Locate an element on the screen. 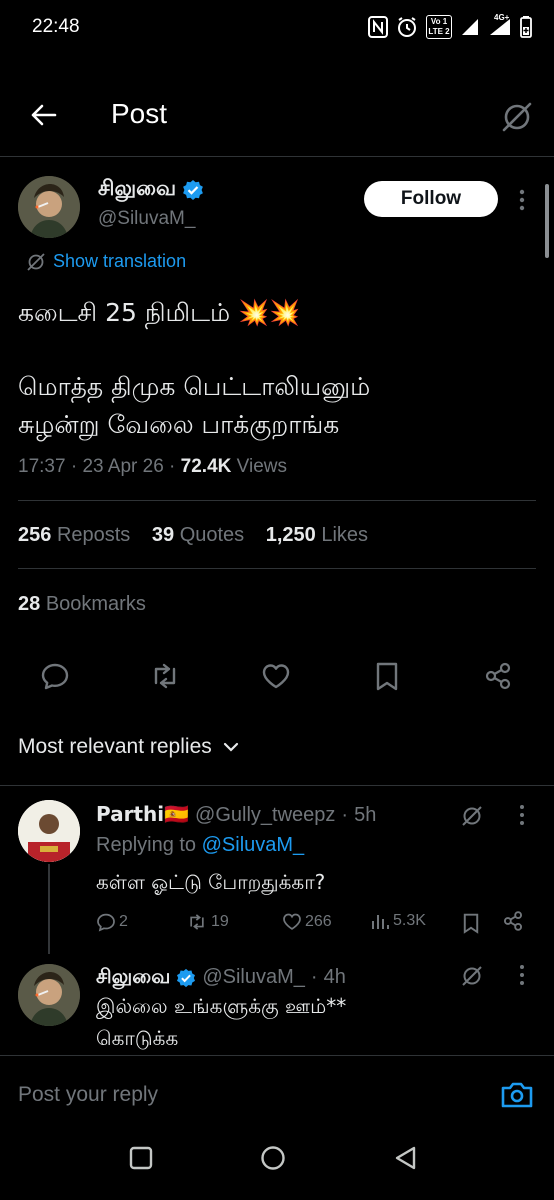 This screenshot has width=554, height=1200. battery-icon is located at coordinates (526, 27).